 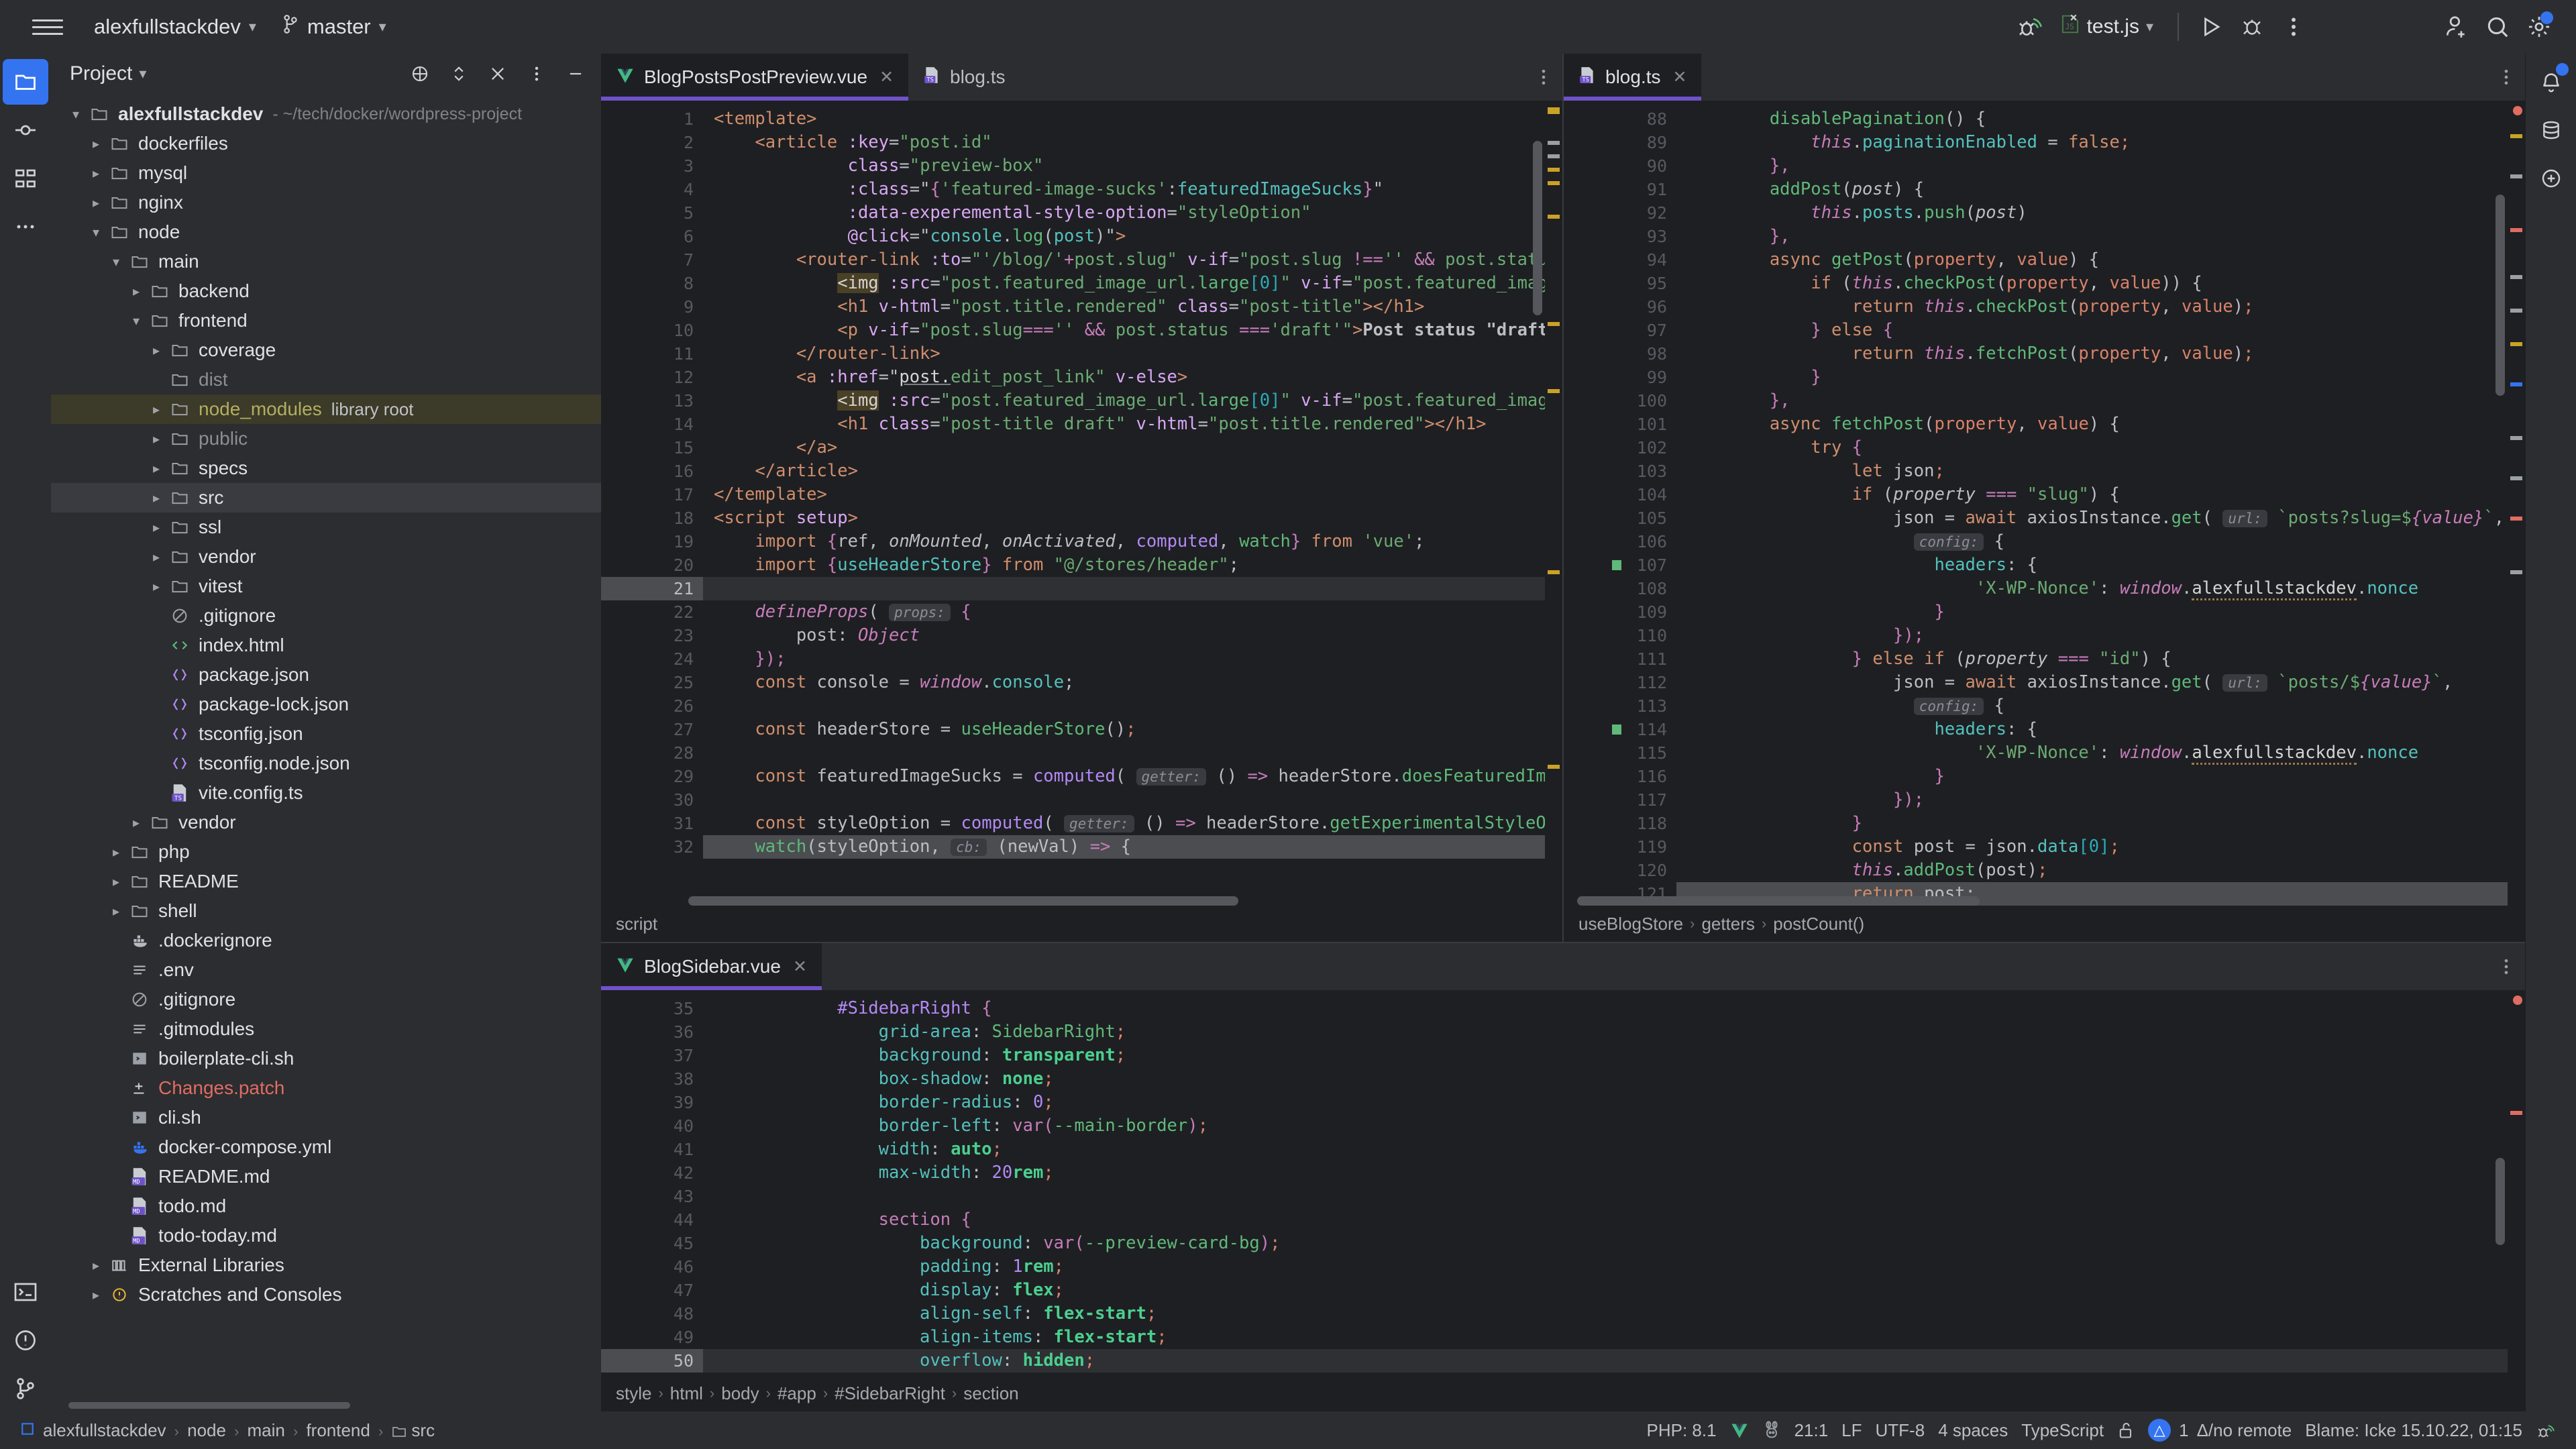 I want to click on code-line: addPost(post) {, so click(x=2100, y=189).